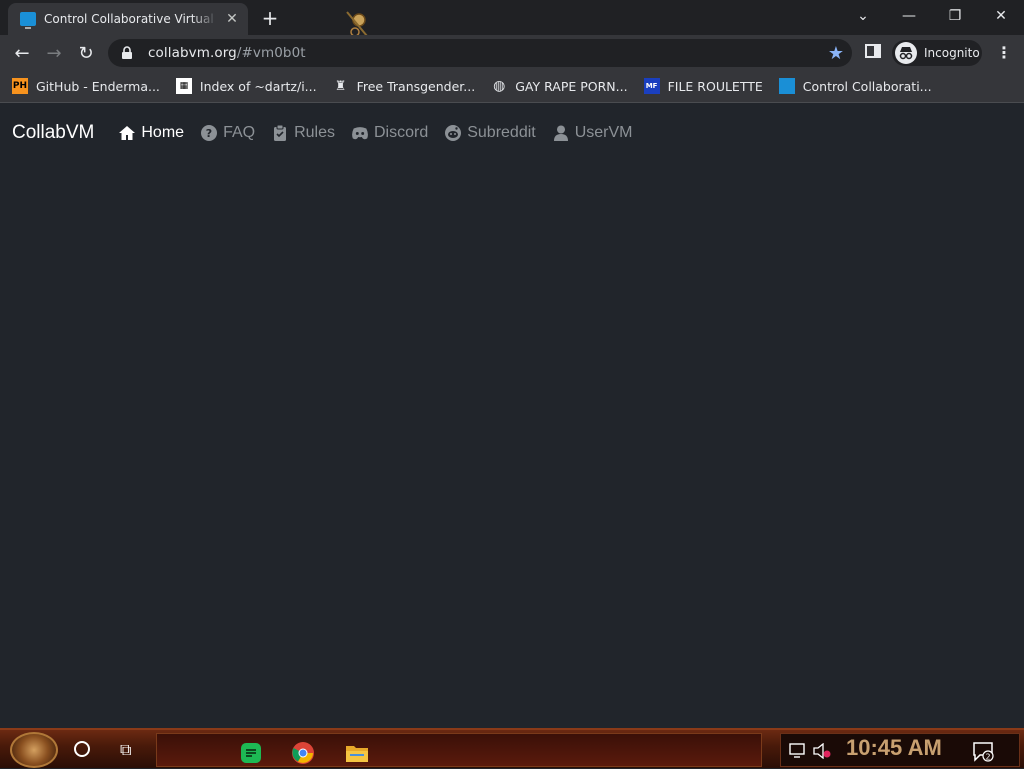 The width and height of the screenshot is (1024, 769). What do you see at coordinates (357, 753) in the screenshot?
I see `file-explorer-icon` at bounding box center [357, 753].